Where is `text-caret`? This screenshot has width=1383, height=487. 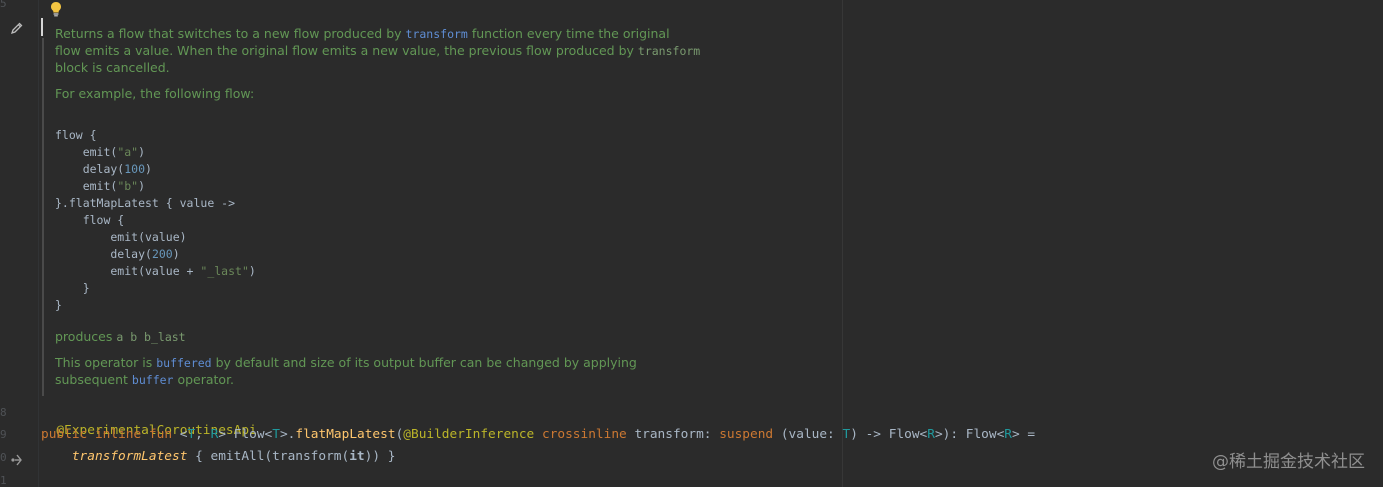
text-caret is located at coordinates (42, 27).